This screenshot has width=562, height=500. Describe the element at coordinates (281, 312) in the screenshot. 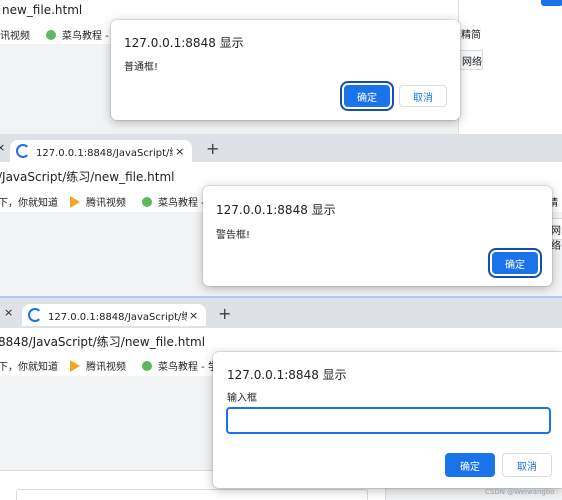

I see `tab-strip-3: × 127.0.0.1:8848/JavaScript/练习 × +` at that location.